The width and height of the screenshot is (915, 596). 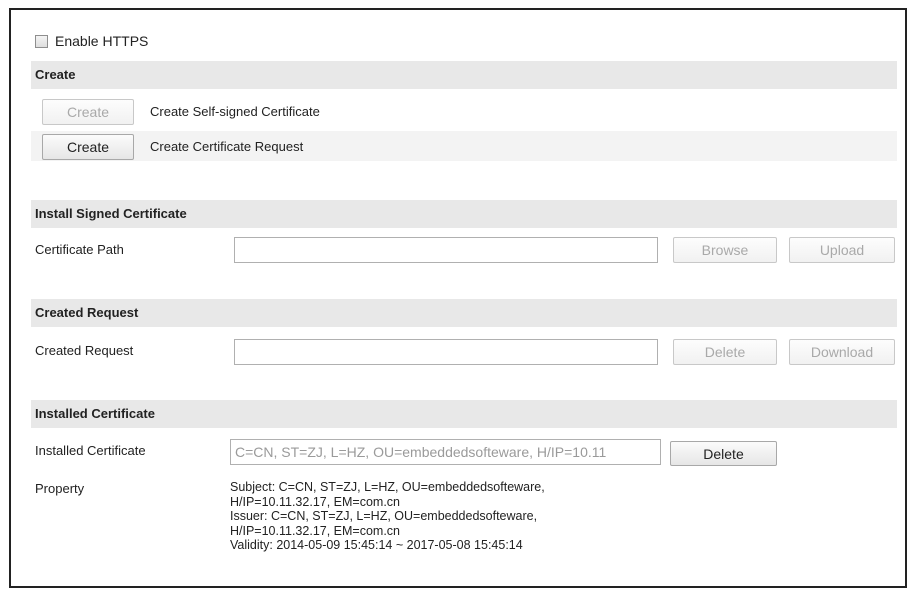 I want to click on certificate-path-input, so click(x=446, y=250).